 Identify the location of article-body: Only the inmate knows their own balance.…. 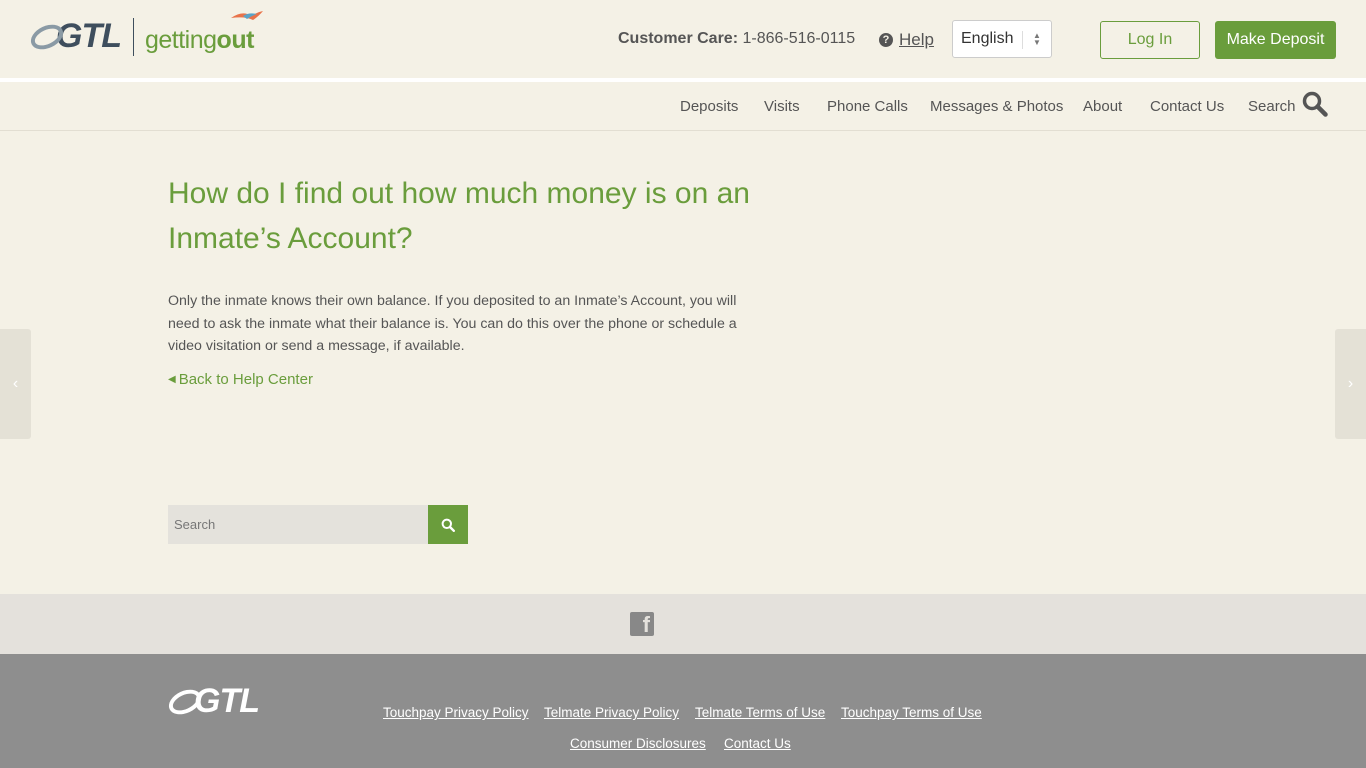
(452, 323).